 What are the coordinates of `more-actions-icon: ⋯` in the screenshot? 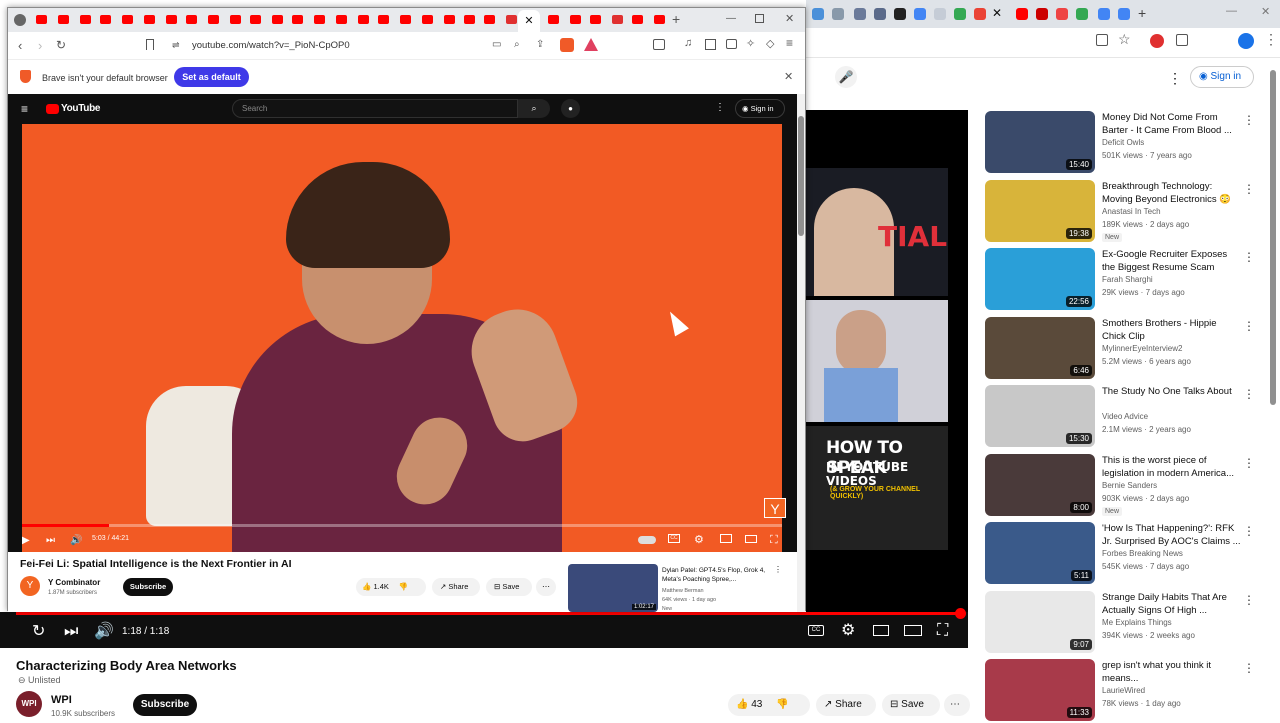 It's located at (957, 705).